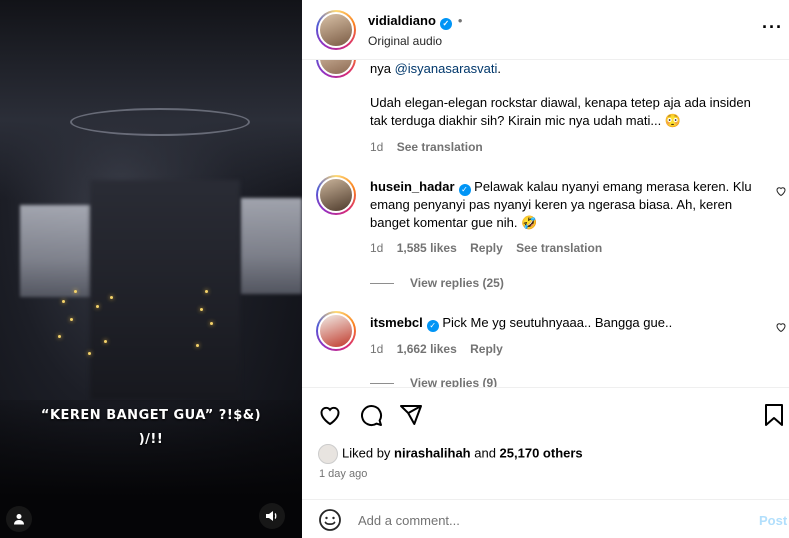 This screenshot has width=789, height=538. I want to click on stage-rig, so click(151, 100).